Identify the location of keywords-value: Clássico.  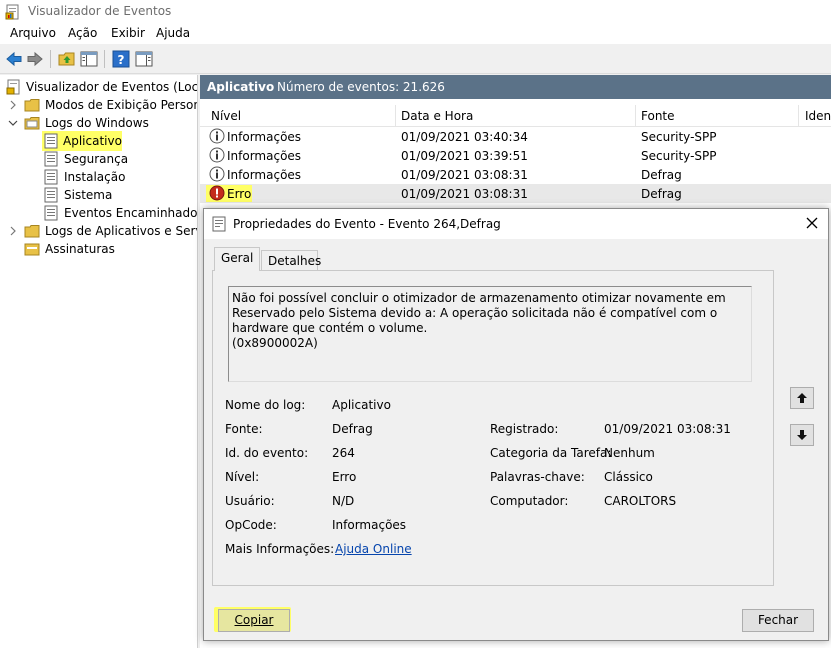
(628, 477).